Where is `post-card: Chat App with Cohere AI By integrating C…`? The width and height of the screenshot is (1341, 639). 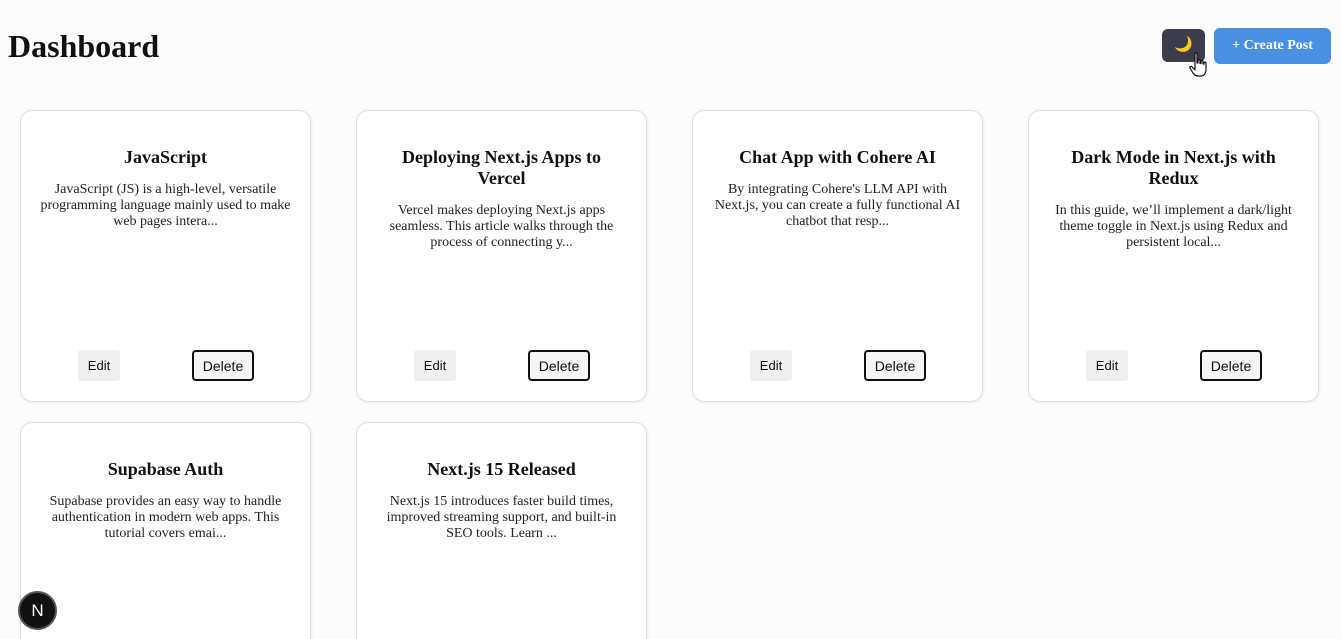
post-card: Chat App with Cohere AI By integrating C… is located at coordinates (837, 256).